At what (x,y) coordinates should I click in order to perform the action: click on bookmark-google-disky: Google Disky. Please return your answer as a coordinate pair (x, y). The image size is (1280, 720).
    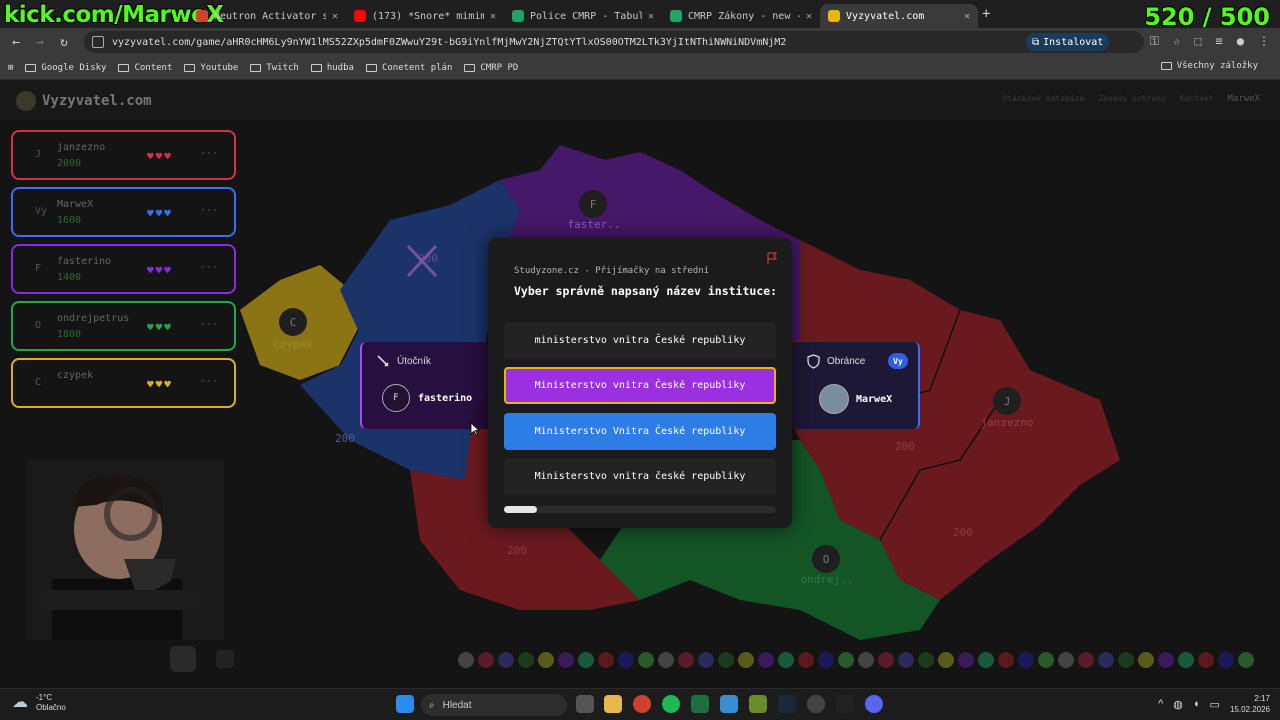
    Looking at the image, I should click on (65, 68).